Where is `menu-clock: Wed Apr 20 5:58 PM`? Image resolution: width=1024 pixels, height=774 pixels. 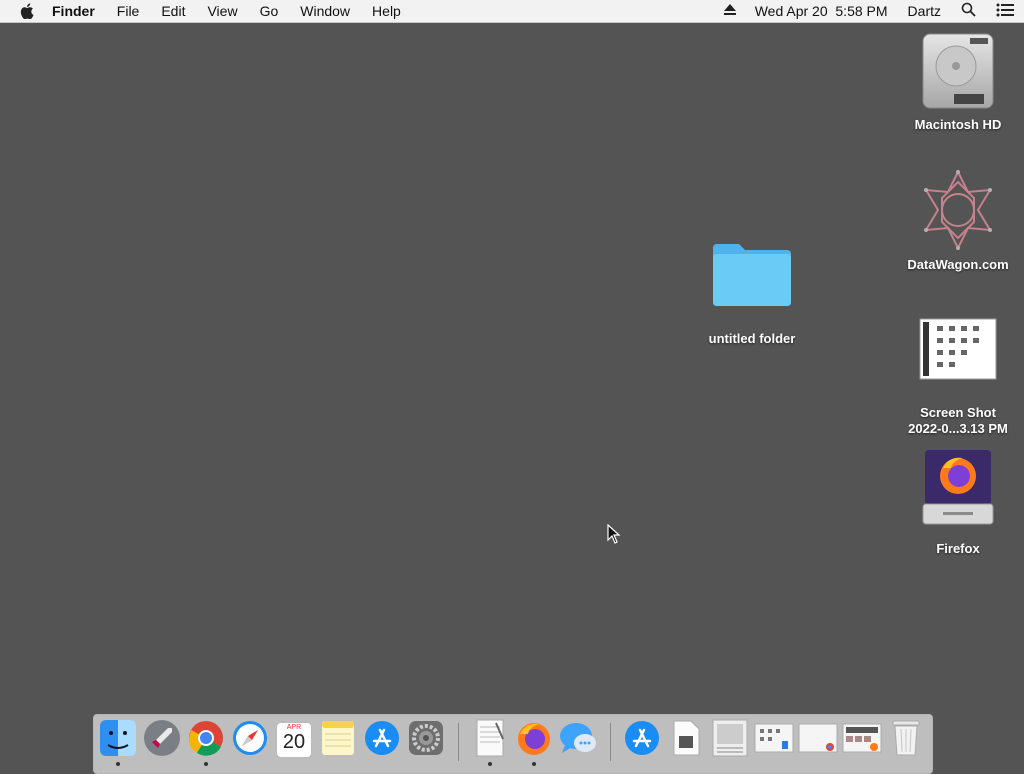
menu-clock: Wed Apr 20 5:58 PM is located at coordinates (821, 11).